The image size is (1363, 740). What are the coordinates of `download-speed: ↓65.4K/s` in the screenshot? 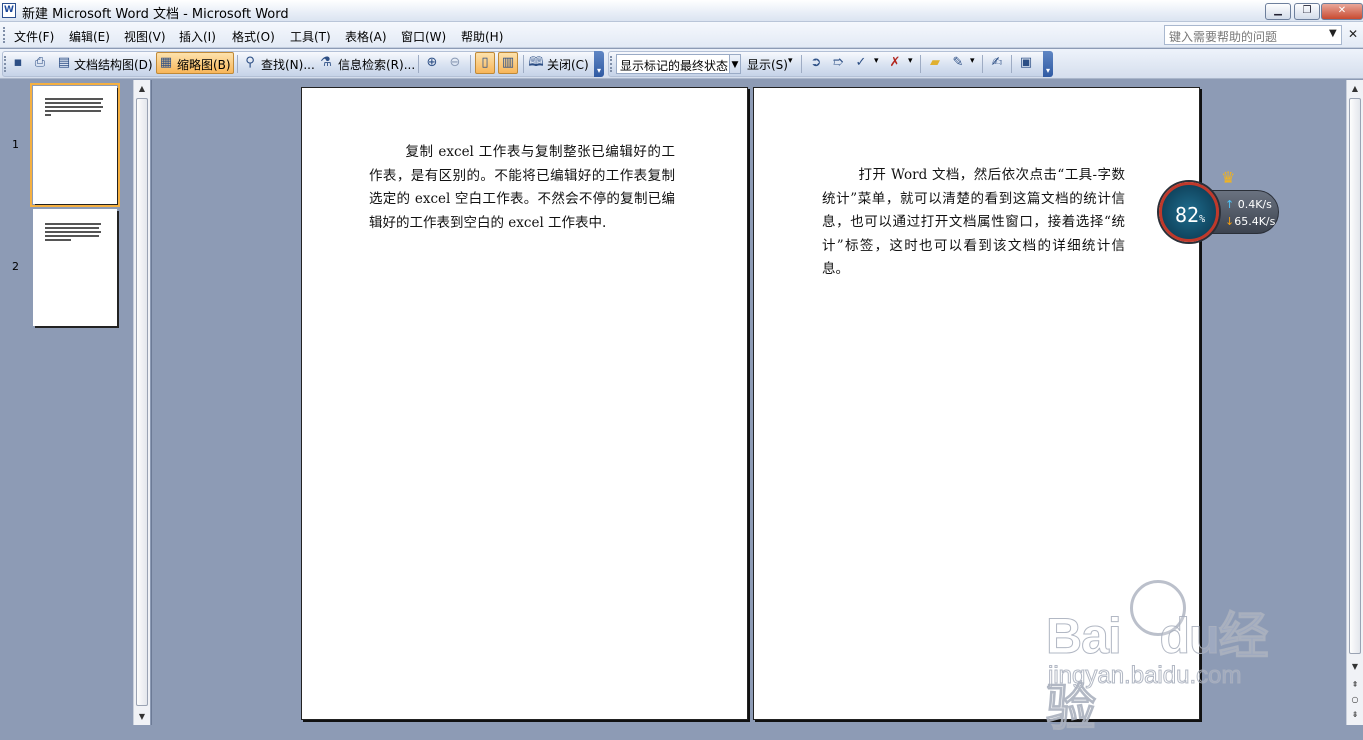 It's located at (1250, 221).